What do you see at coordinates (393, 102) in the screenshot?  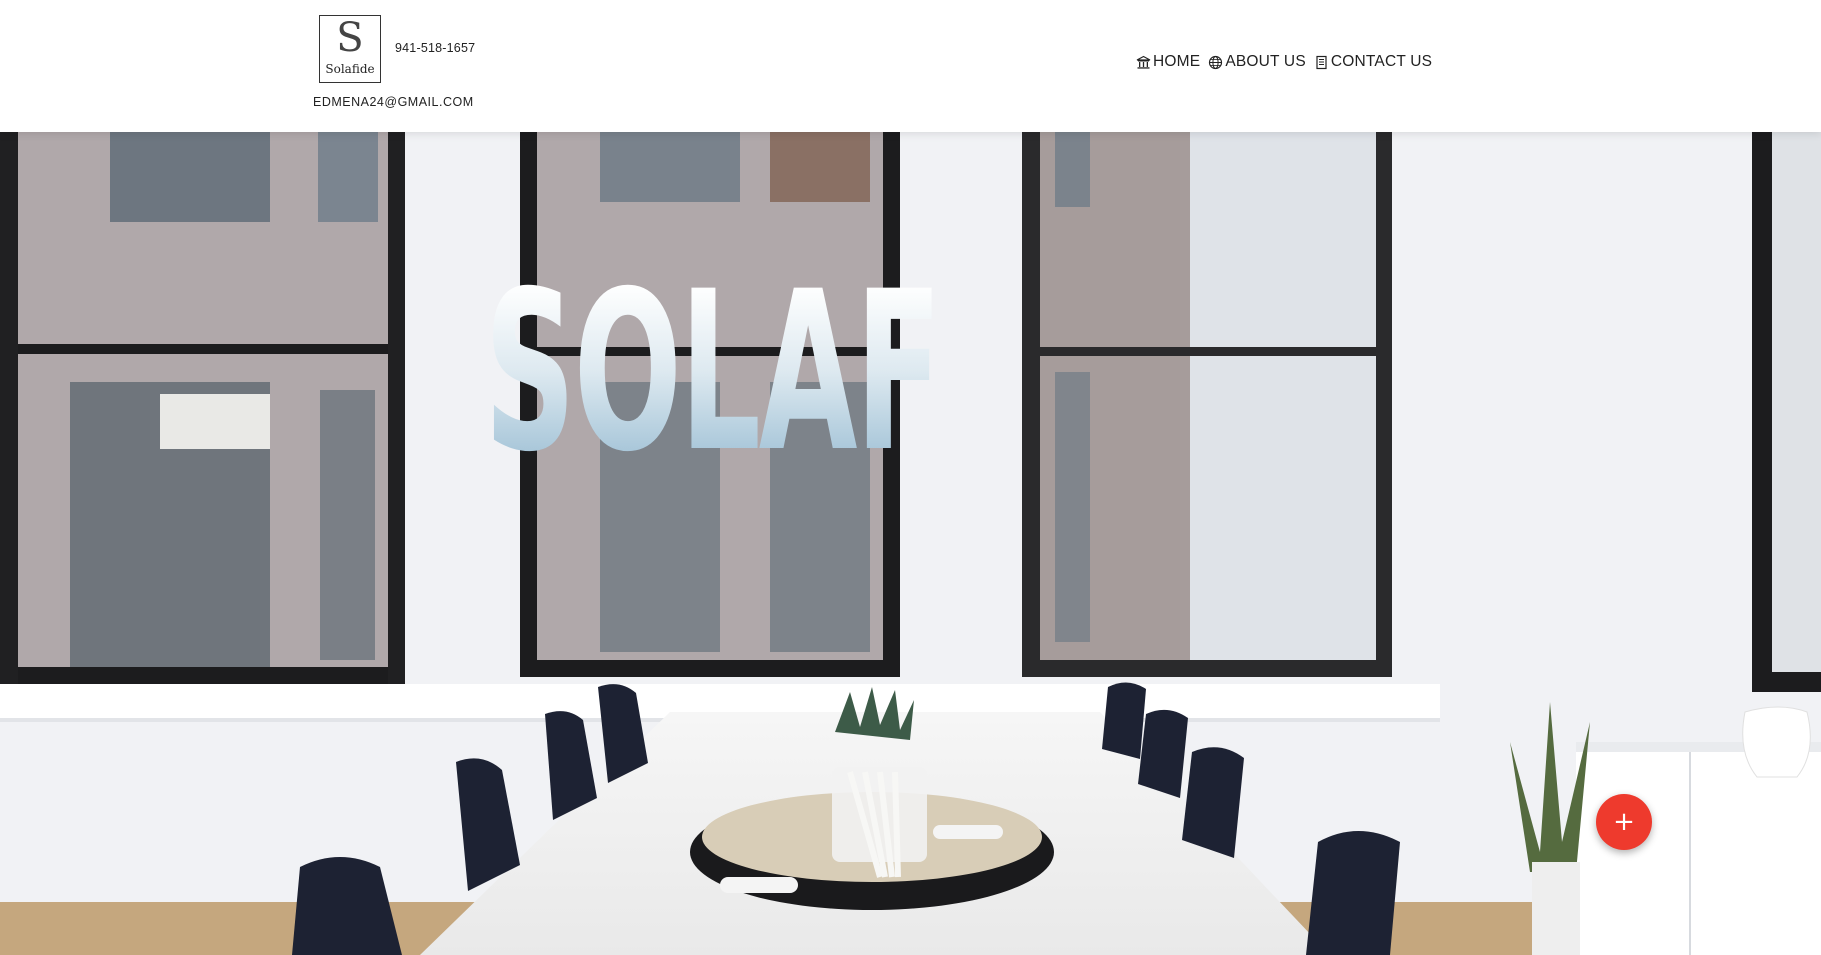 I see `email-address: EDMENA24@GMAIL.COM` at bounding box center [393, 102].